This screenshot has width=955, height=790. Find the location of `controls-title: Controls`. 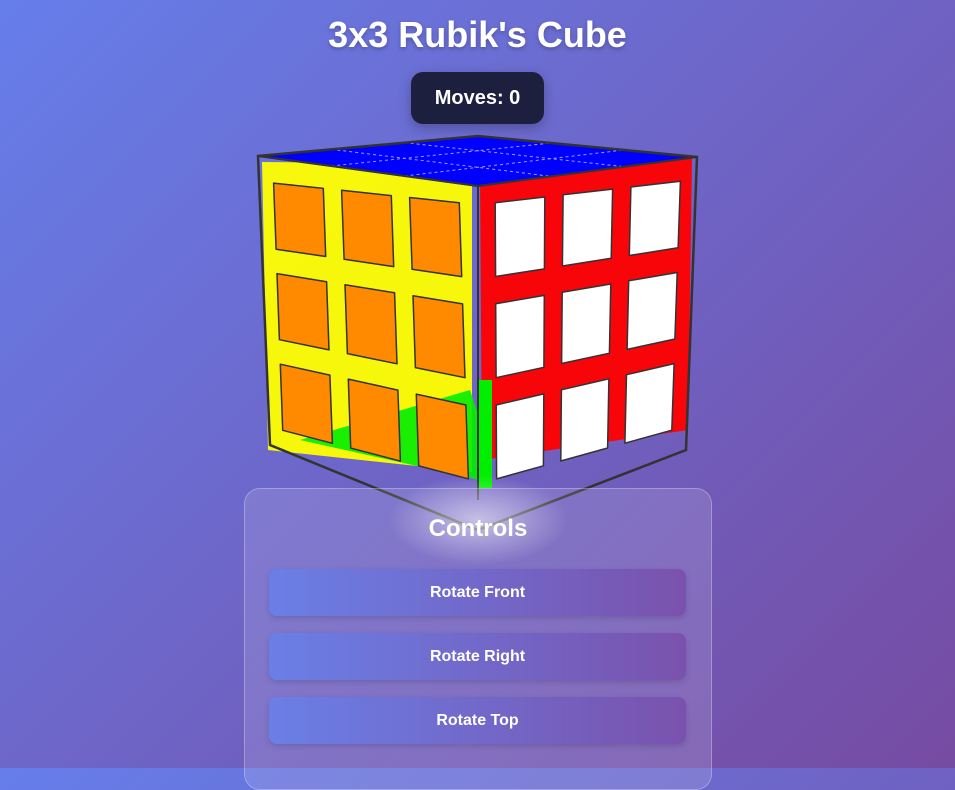

controls-title: Controls is located at coordinates (478, 528).